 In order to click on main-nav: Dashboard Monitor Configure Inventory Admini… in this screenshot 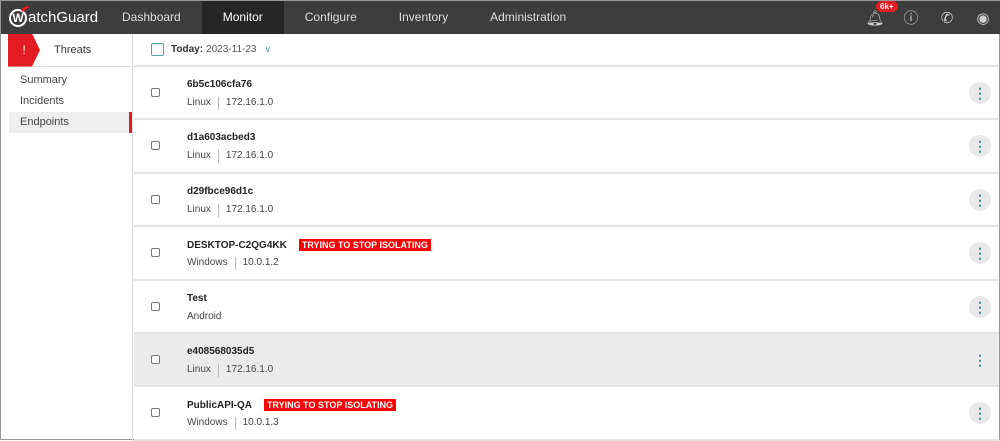, I will do `click(344, 17)`.